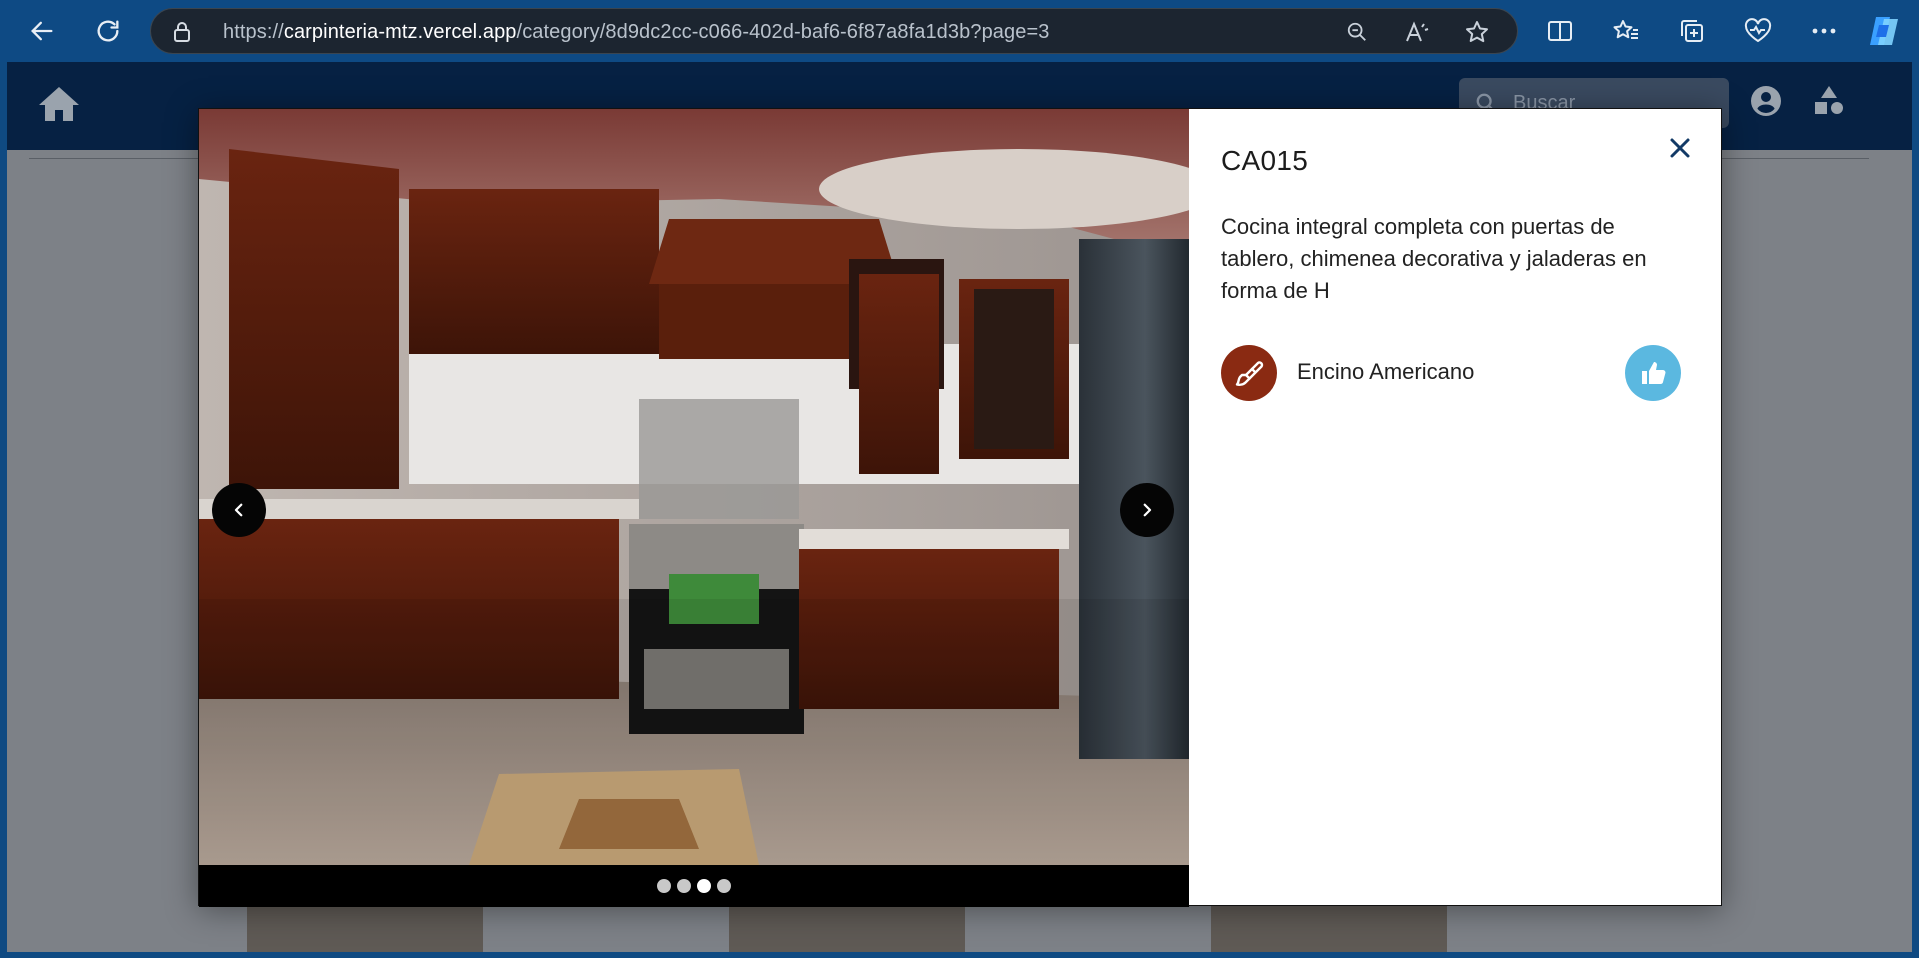 The width and height of the screenshot is (1919, 958). Describe the element at coordinates (1824, 31) in the screenshot. I see `more-options-icon` at that location.